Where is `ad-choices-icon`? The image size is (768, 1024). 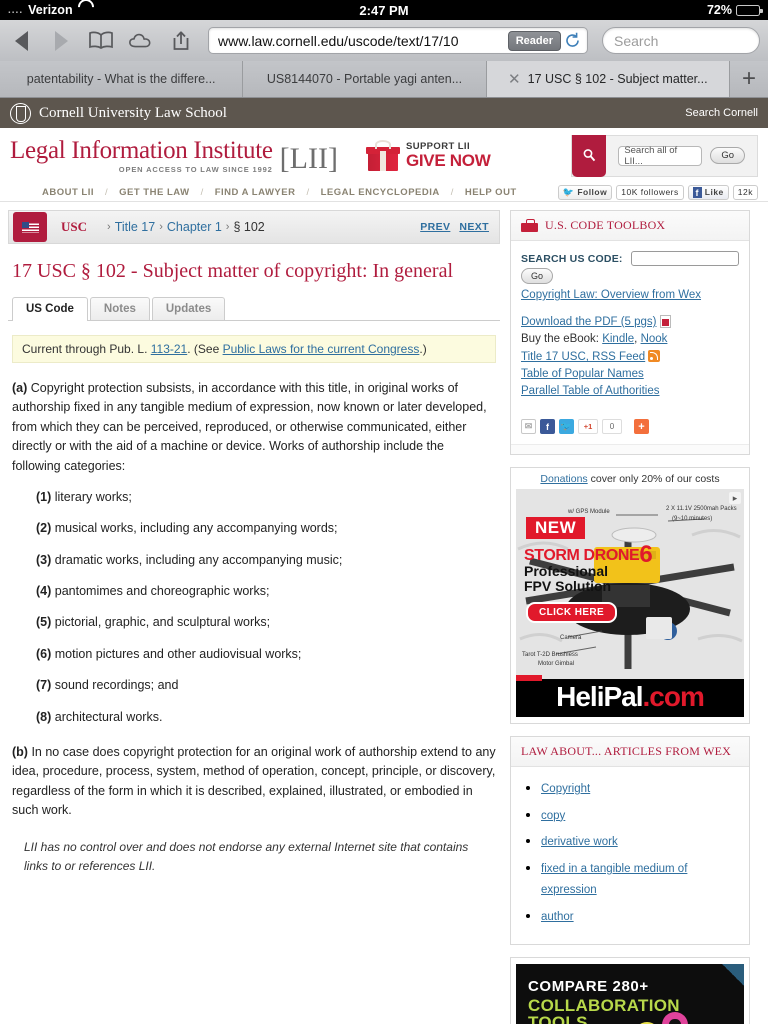 ad-choices-icon is located at coordinates (733, 974).